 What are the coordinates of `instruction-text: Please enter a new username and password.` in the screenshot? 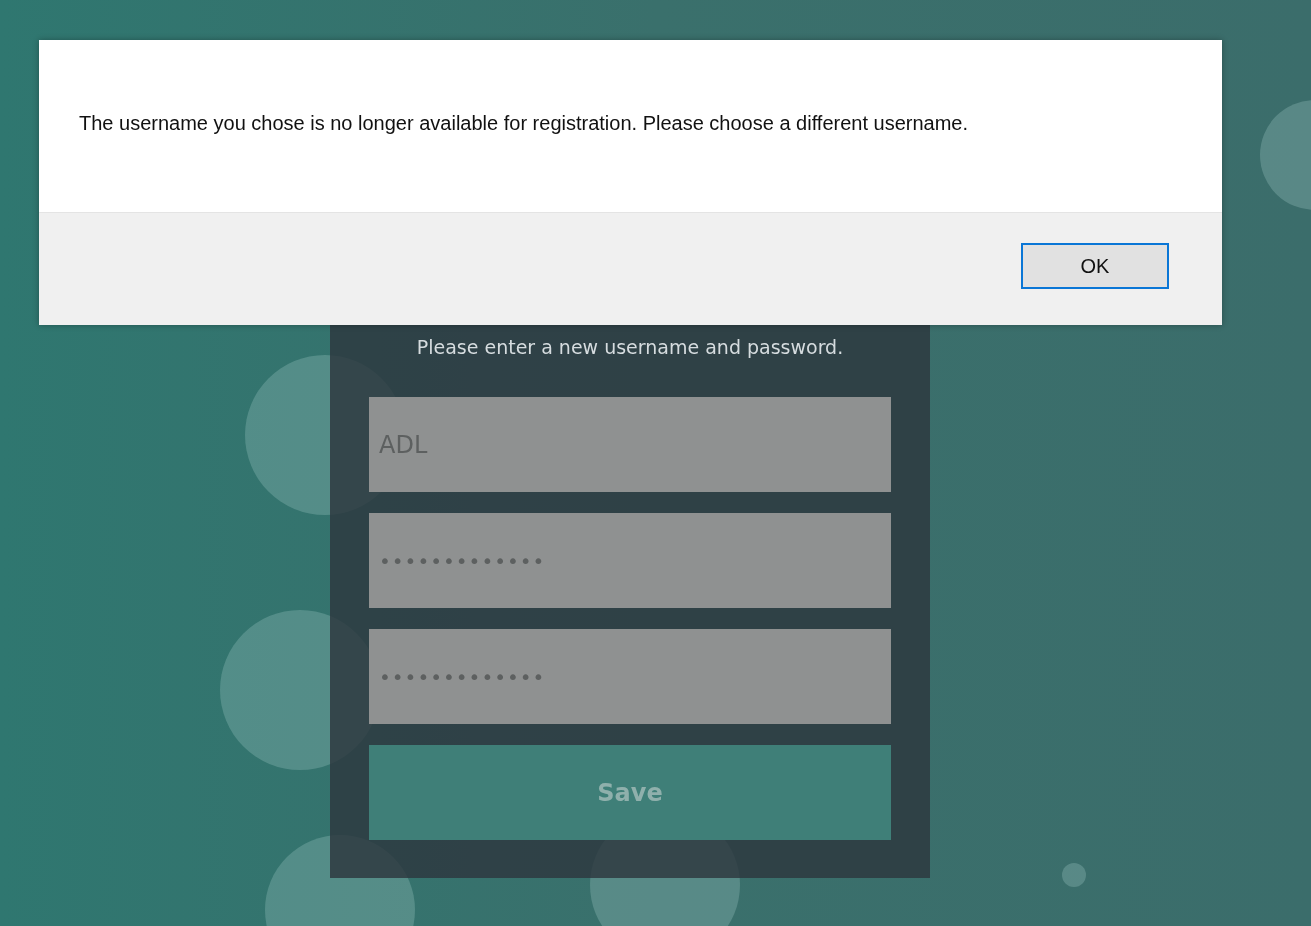 It's located at (630, 347).